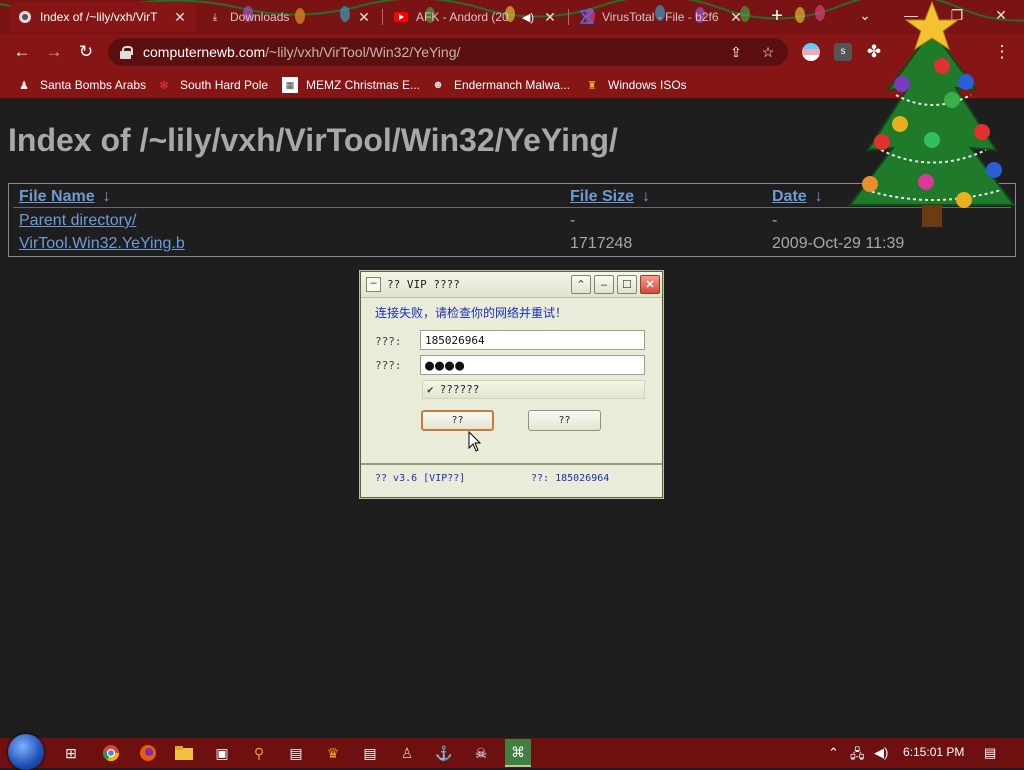 Image resolution: width=1024 pixels, height=770 pixels. What do you see at coordinates (511, 480) in the screenshot?
I see `dialog-status-bar: ?? v3.6 [VIP??] ??: 185026964` at bounding box center [511, 480].